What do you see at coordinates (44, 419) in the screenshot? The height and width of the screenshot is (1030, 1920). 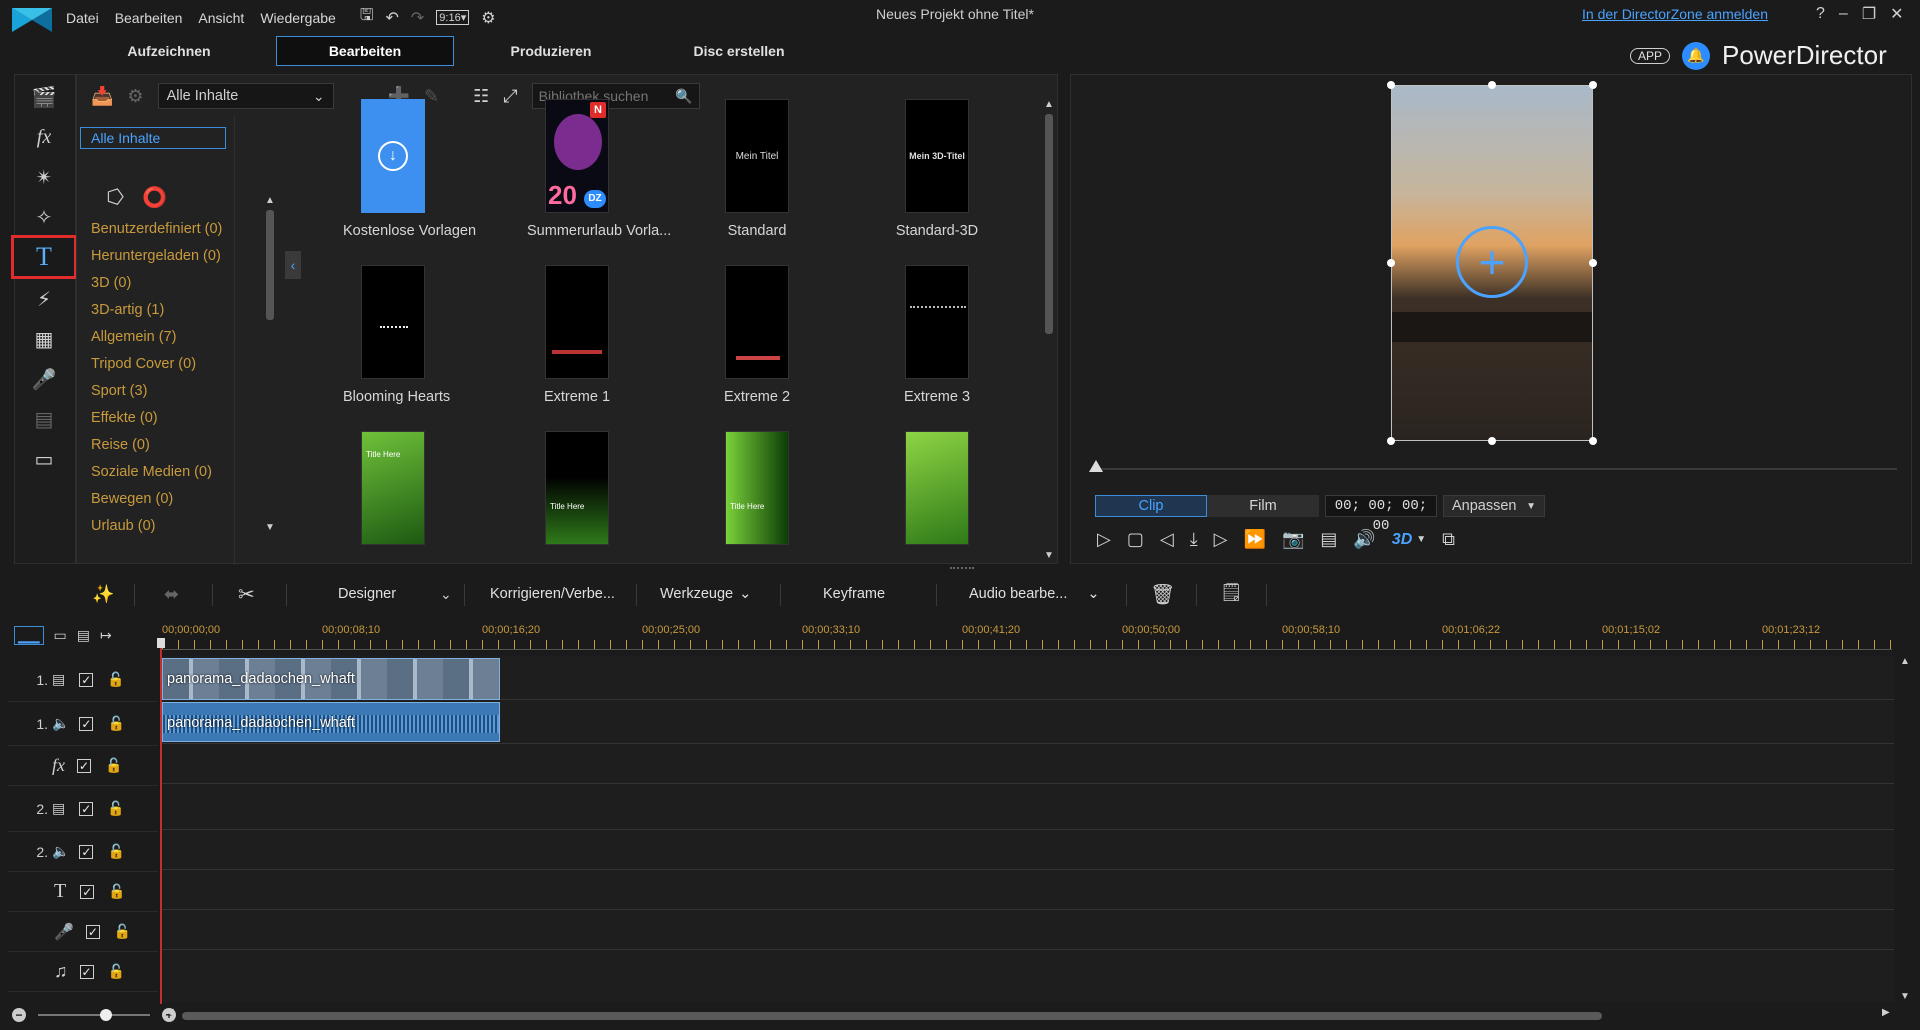 I see `chapter-room-icon: ▤` at bounding box center [44, 419].